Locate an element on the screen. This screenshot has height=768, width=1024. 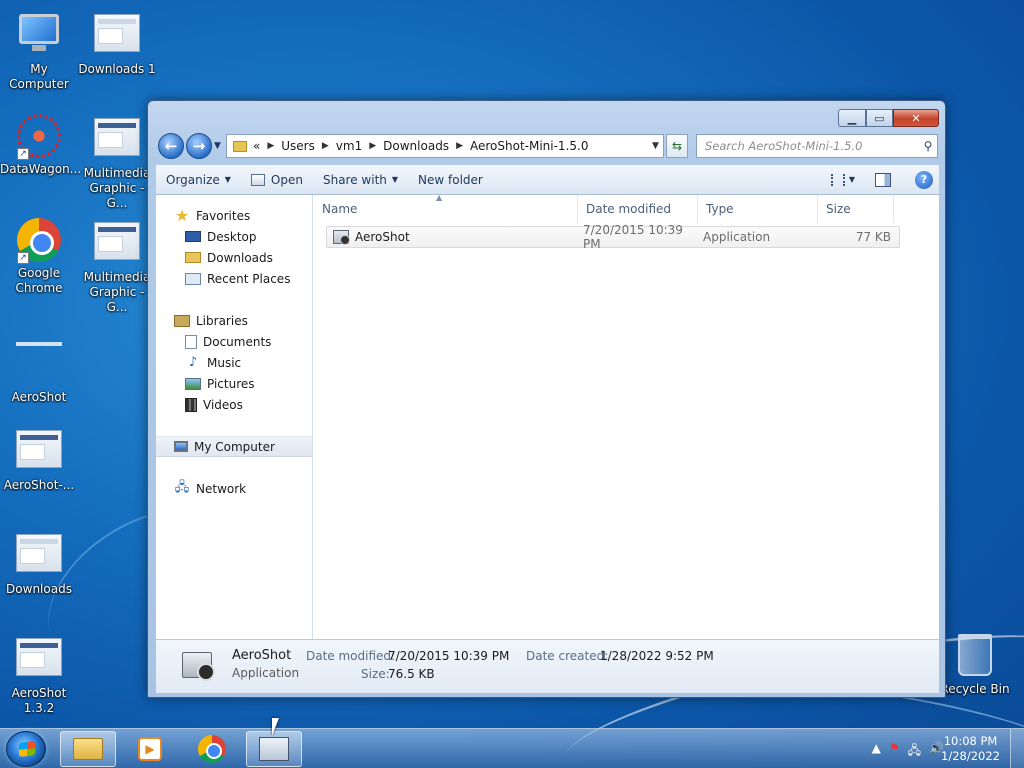
chrome-icon is located at coordinates (212, 749).